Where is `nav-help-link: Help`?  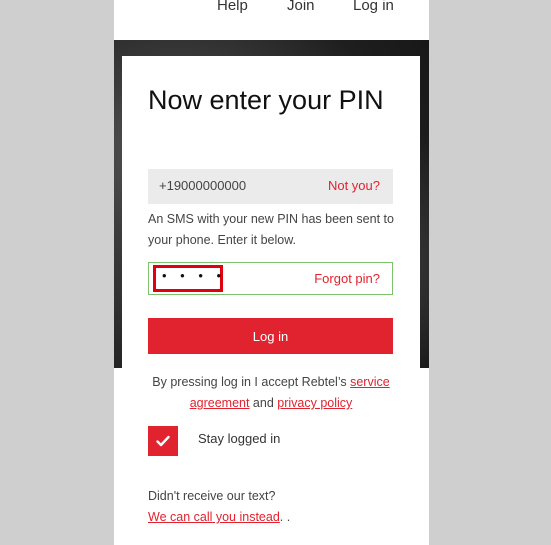 nav-help-link: Help is located at coordinates (232, 7).